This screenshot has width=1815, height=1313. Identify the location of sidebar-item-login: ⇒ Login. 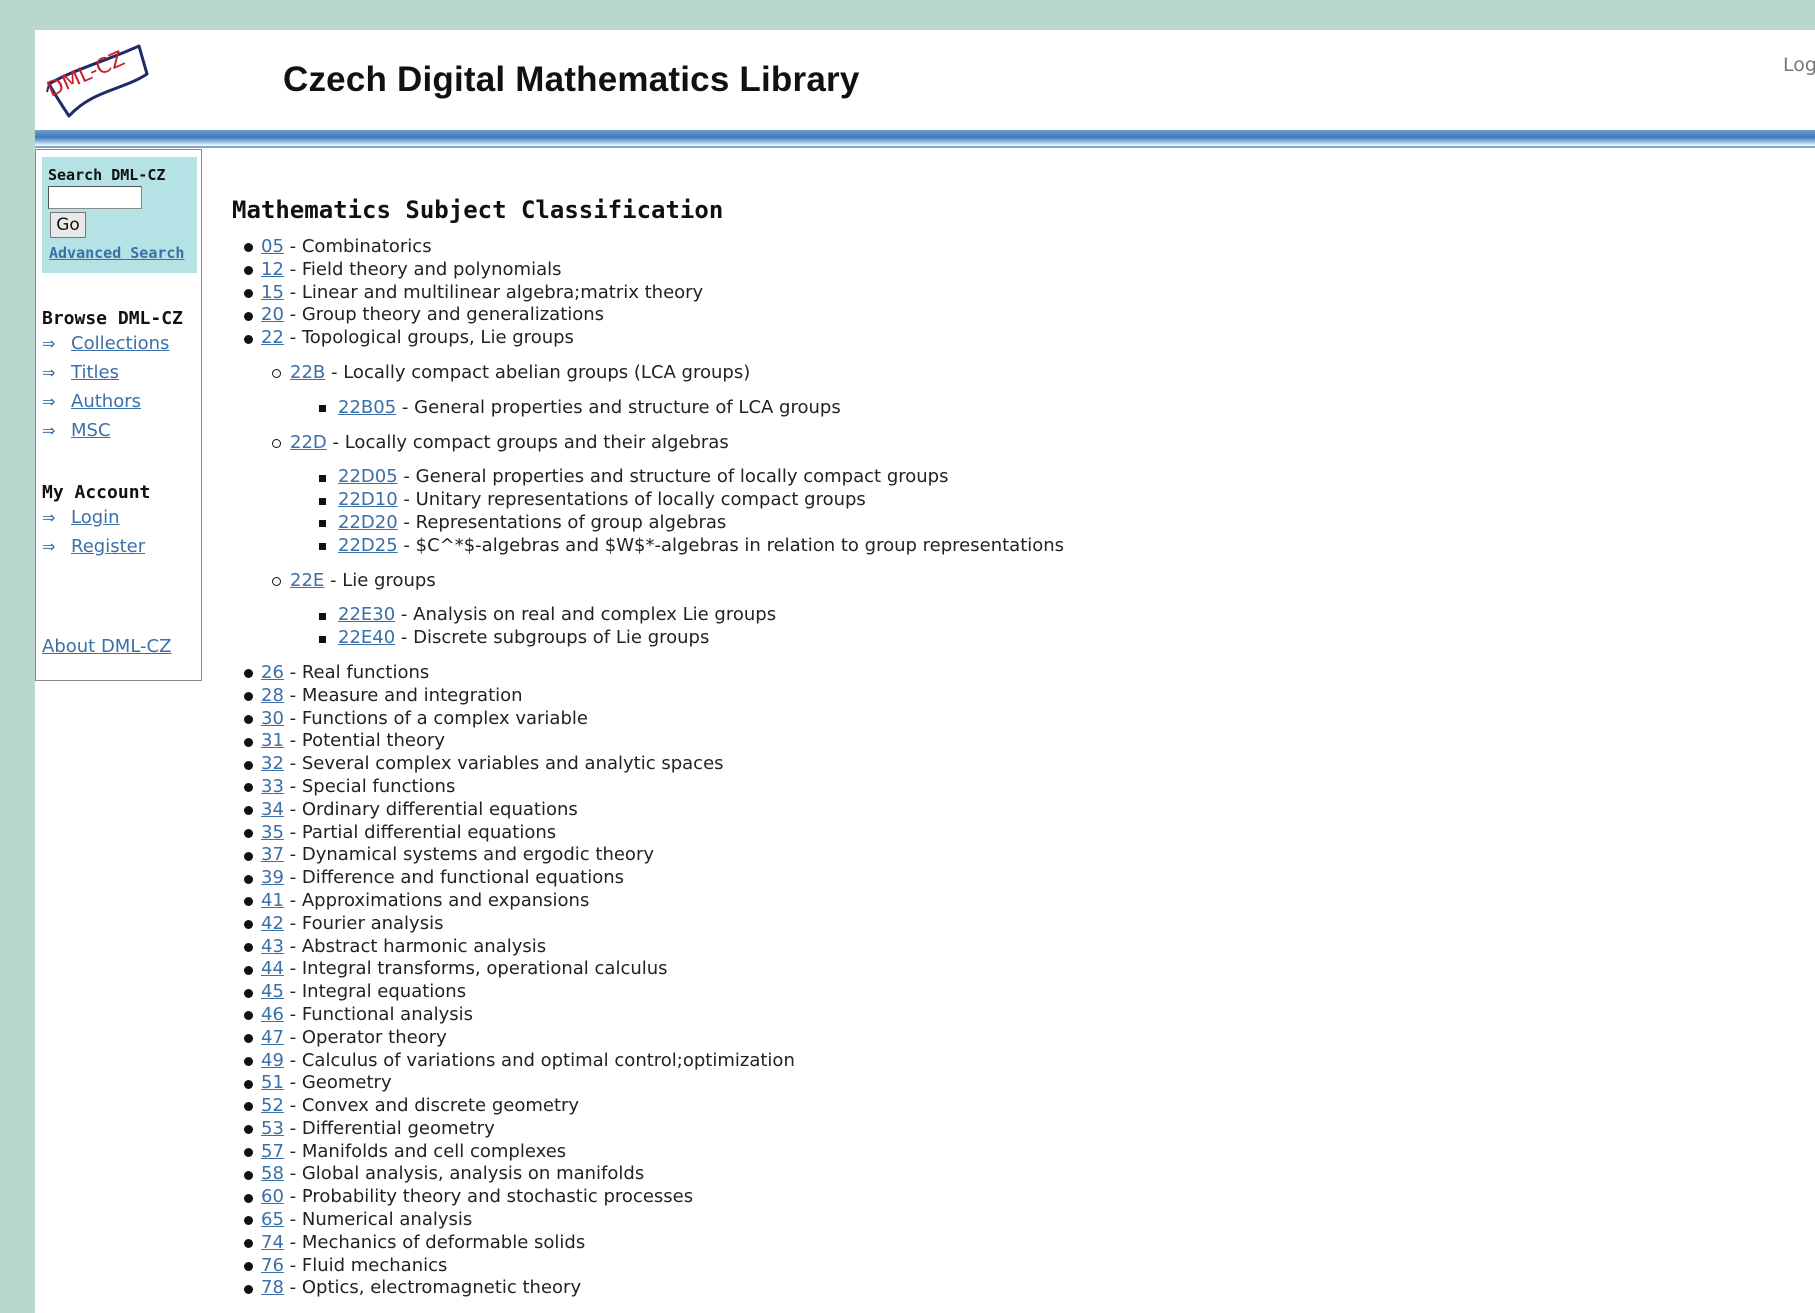
(81, 517).